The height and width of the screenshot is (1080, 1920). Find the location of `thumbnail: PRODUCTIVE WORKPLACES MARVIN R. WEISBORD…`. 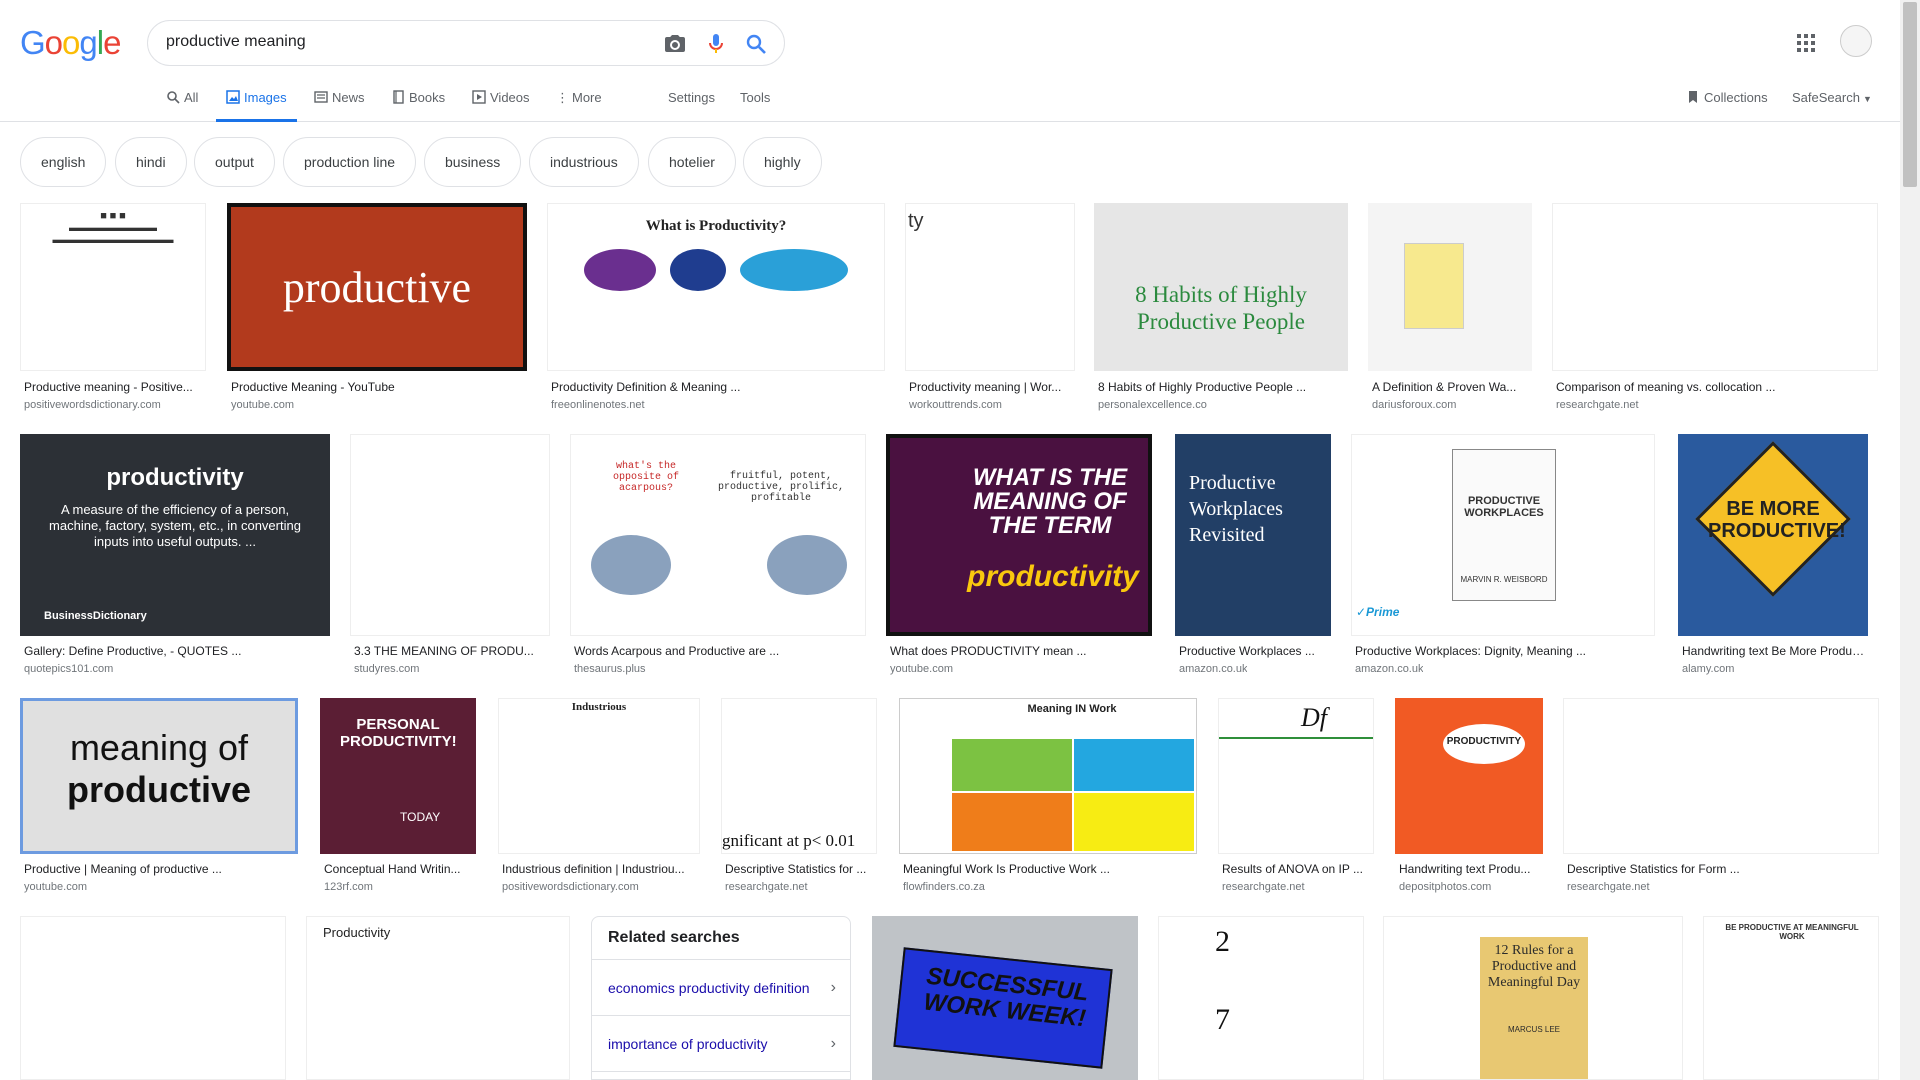

thumbnail: PRODUCTIVE WORKPLACES MARVIN R. WEISBORD… is located at coordinates (1503, 535).